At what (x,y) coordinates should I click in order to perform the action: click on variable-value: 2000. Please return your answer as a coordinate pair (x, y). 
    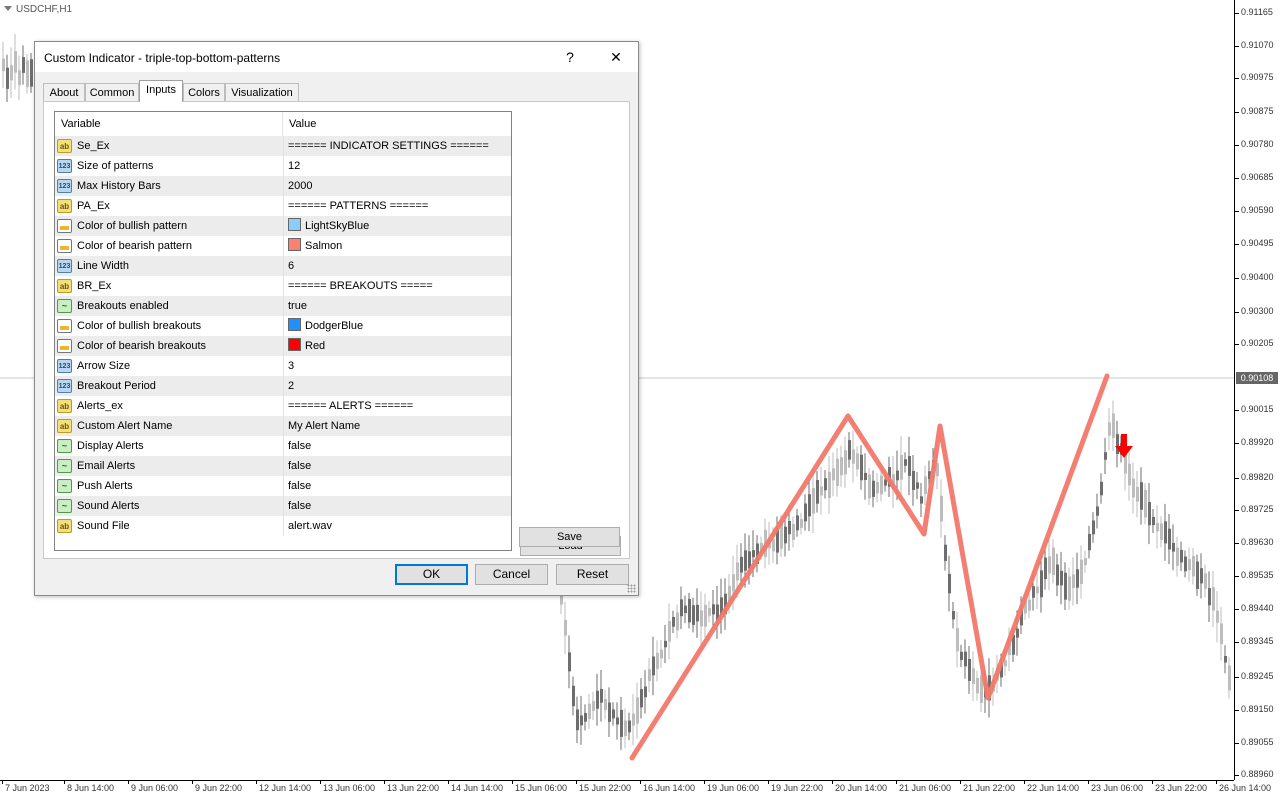
    Looking at the image, I should click on (397, 186).